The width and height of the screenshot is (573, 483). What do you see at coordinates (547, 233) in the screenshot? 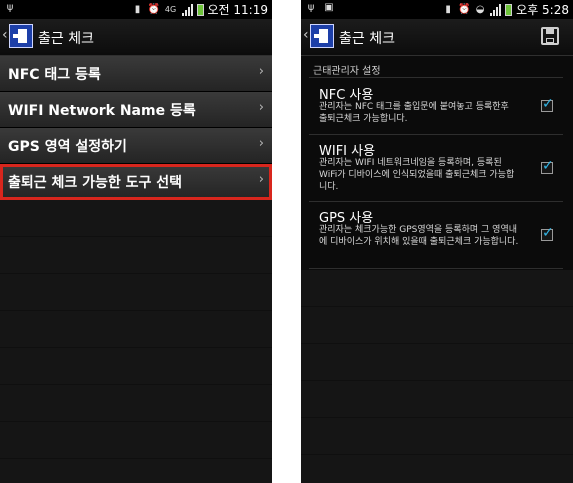
I see `checkbox-gps` at bounding box center [547, 233].